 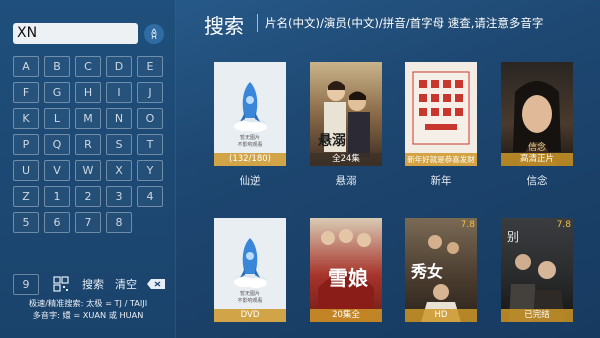 What do you see at coordinates (26, 170) in the screenshot?
I see `key-u: U` at bounding box center [26, 170].